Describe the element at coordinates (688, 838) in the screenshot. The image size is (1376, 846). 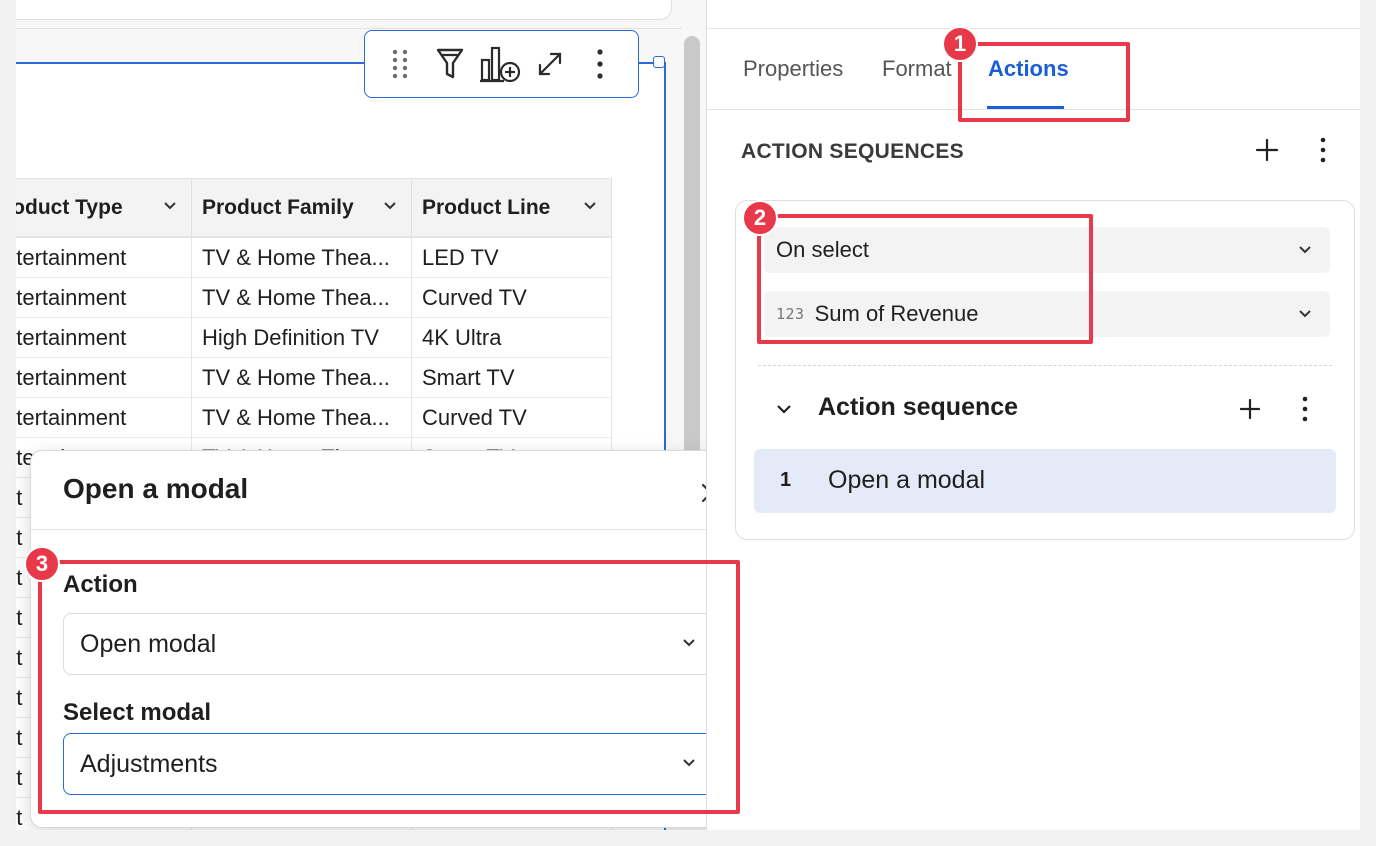
I see `frame-bottom` at that location.